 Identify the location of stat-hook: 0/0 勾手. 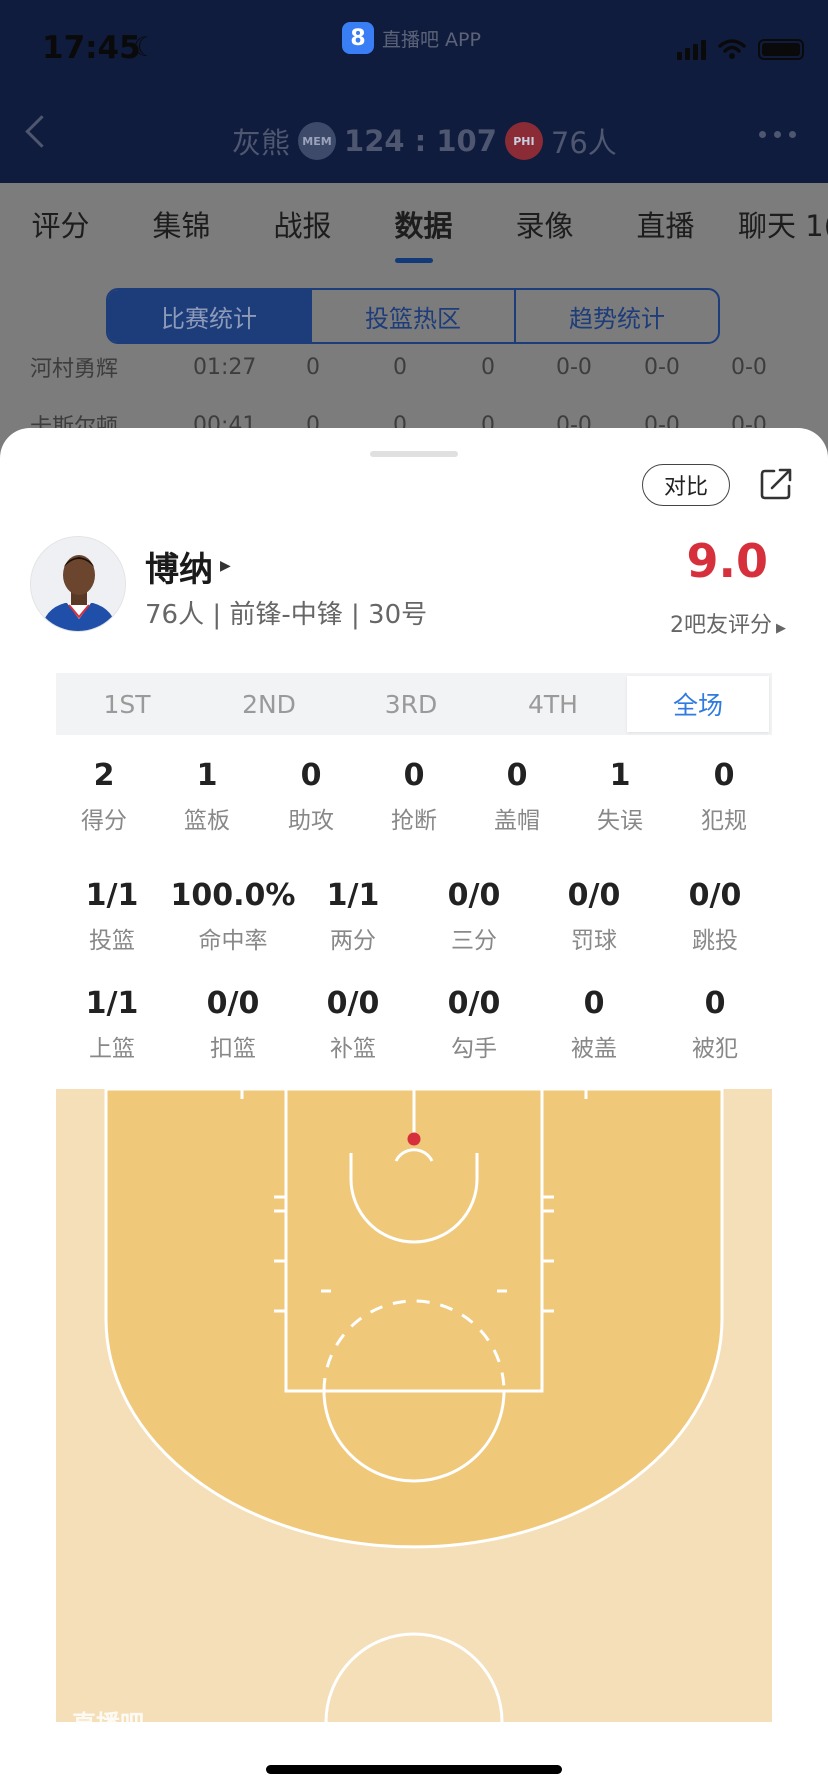
(474, 1024).